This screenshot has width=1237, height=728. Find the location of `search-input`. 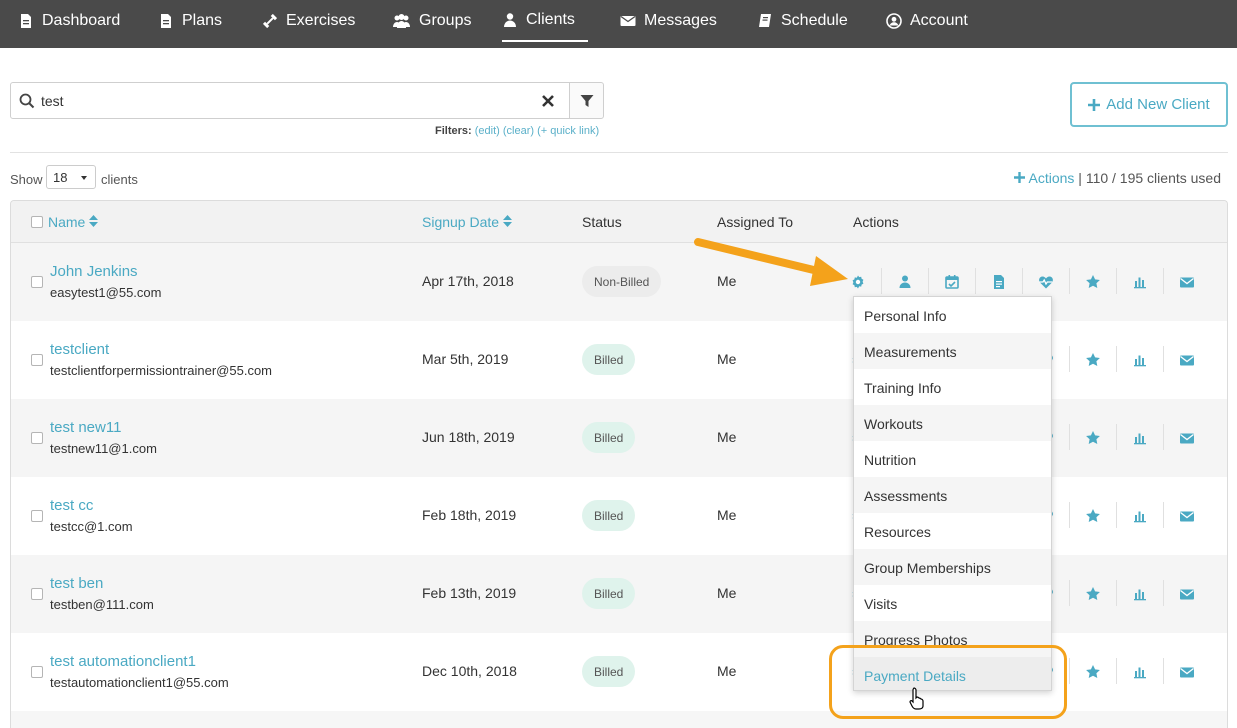

search-input is located at coordinates (281, 101).